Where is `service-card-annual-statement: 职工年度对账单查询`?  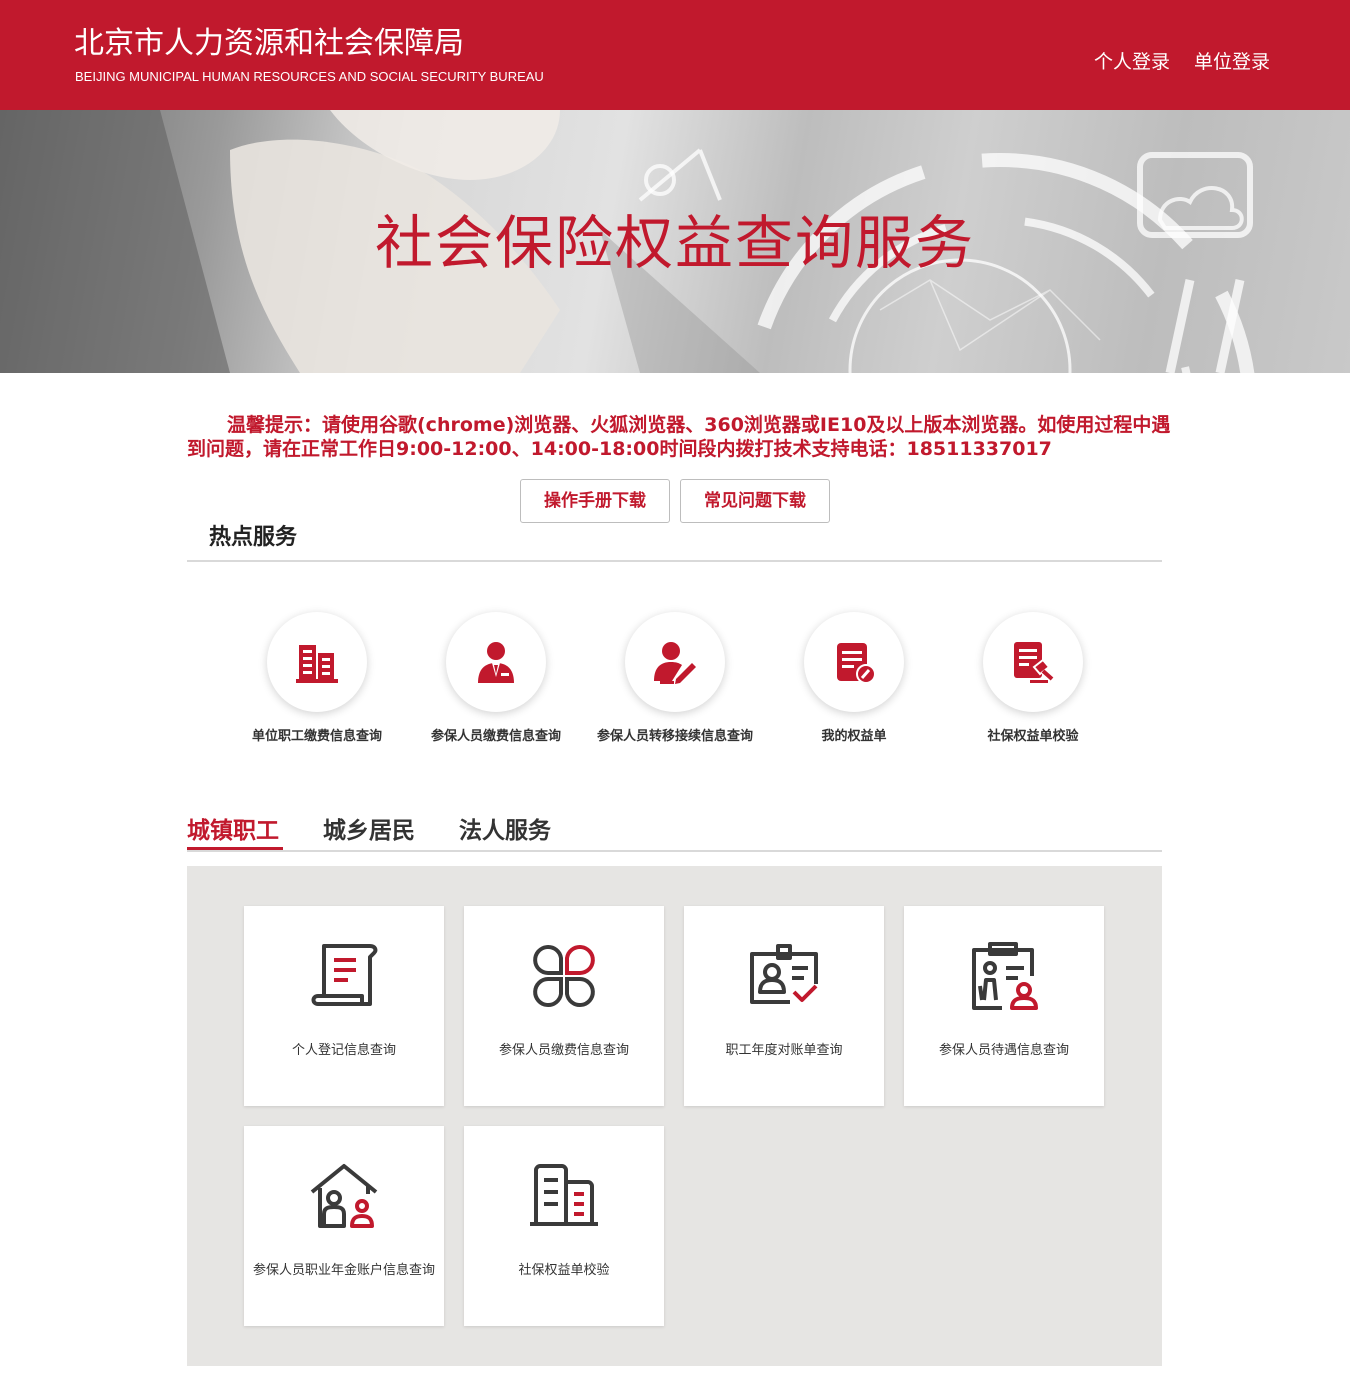
service-card-annual-statement: 职工年度对账单查询 is located at coordinates (784, 1006).